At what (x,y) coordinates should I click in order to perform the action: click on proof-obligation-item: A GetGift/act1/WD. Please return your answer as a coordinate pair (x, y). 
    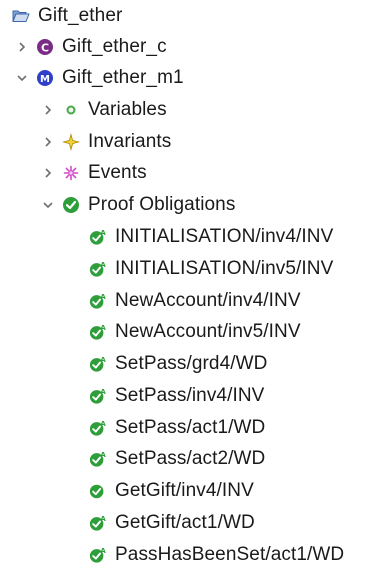
    Looking at the image, I should click on (172, 523).